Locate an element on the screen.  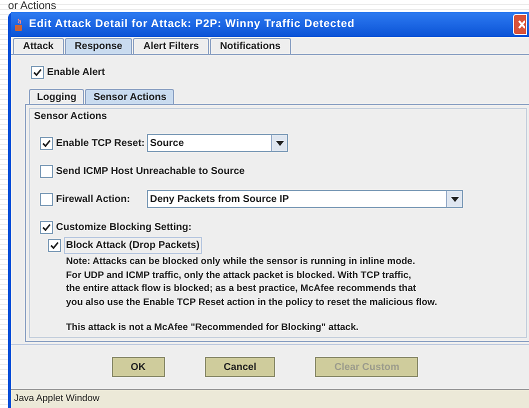
tab: Attack is located at coordinates (38, 46).